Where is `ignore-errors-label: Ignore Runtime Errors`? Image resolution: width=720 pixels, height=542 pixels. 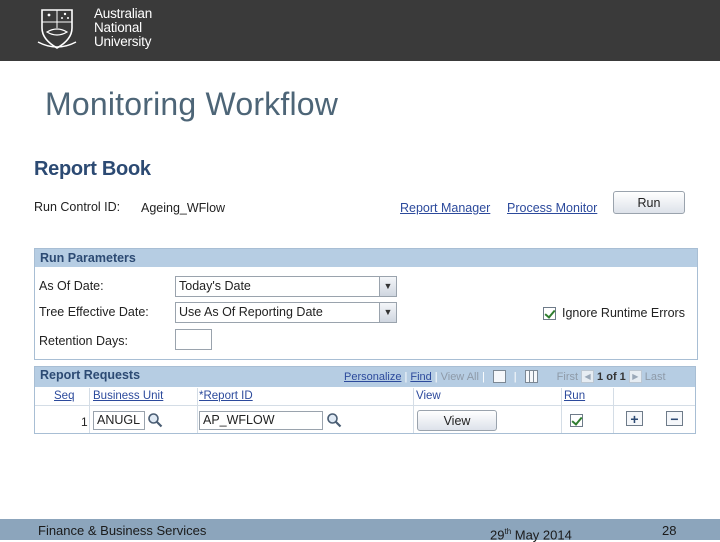 ignore-errors-label: Ignore Runtime Errors is located at coordinates (623, 313).